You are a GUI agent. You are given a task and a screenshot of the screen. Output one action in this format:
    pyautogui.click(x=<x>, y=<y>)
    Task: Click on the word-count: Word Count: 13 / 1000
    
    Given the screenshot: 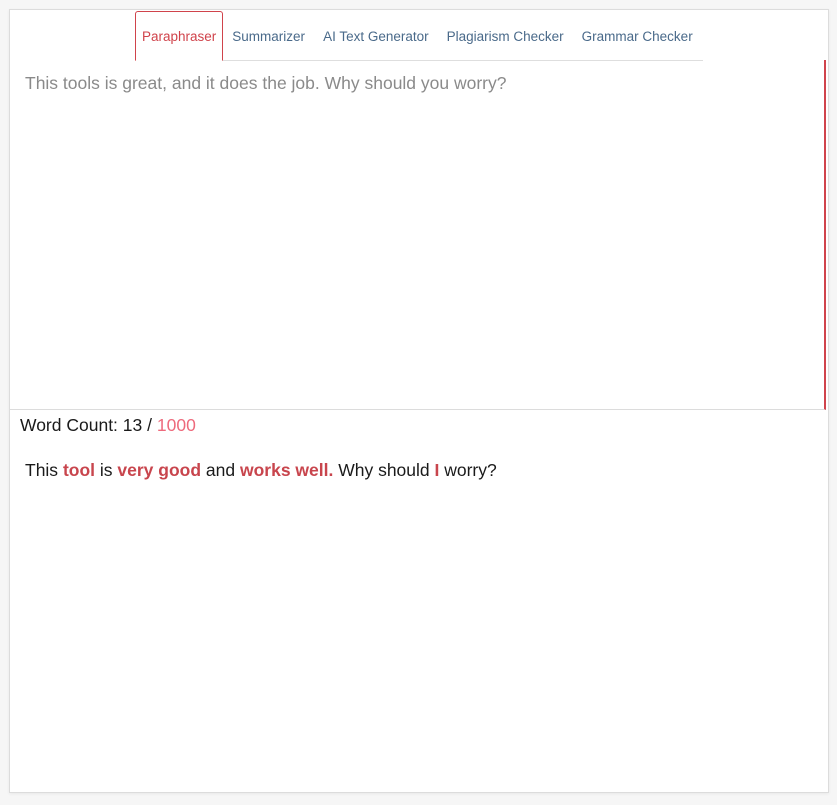 What is the action you would take?
    pyautogui.click(x=108, y=425)
    